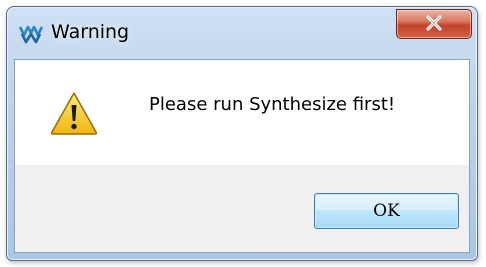  Describe the element at coordinates (90, 32) in the screenshot. I see `window-title: Warning` at that location.